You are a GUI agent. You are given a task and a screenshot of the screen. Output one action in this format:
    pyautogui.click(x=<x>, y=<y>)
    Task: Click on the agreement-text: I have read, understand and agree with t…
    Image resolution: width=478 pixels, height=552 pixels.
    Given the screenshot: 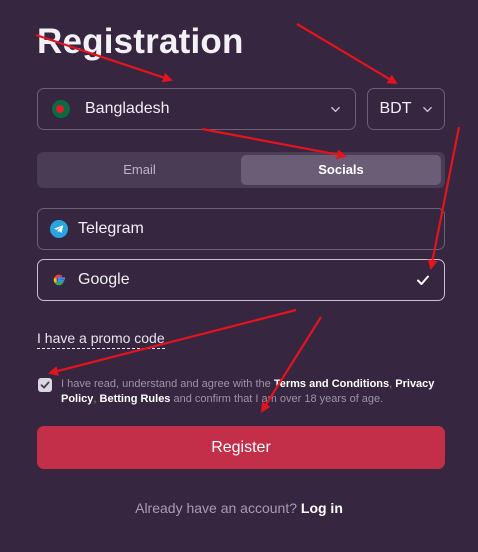 What is the action you would take?
    pyautogui.click(x=250, y=392)
    